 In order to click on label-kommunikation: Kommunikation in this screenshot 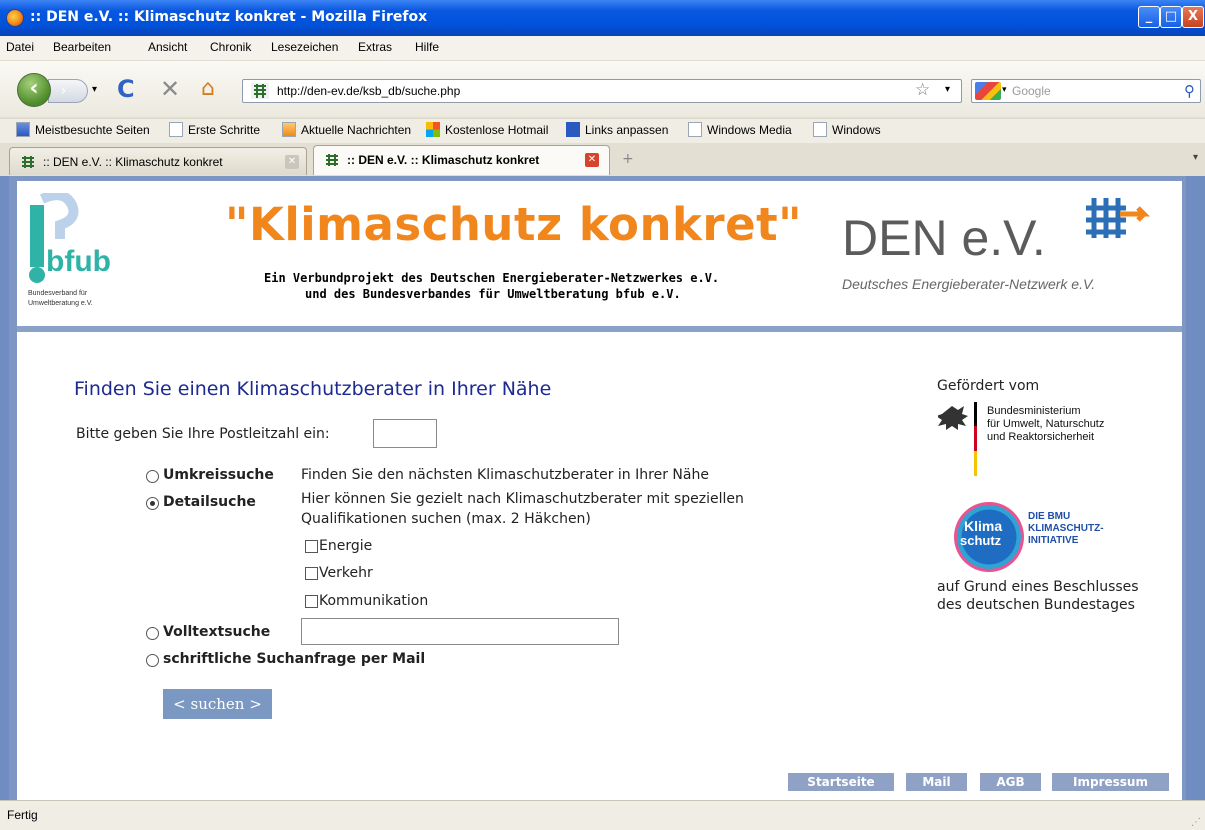, I will do `click(373, 601)`.